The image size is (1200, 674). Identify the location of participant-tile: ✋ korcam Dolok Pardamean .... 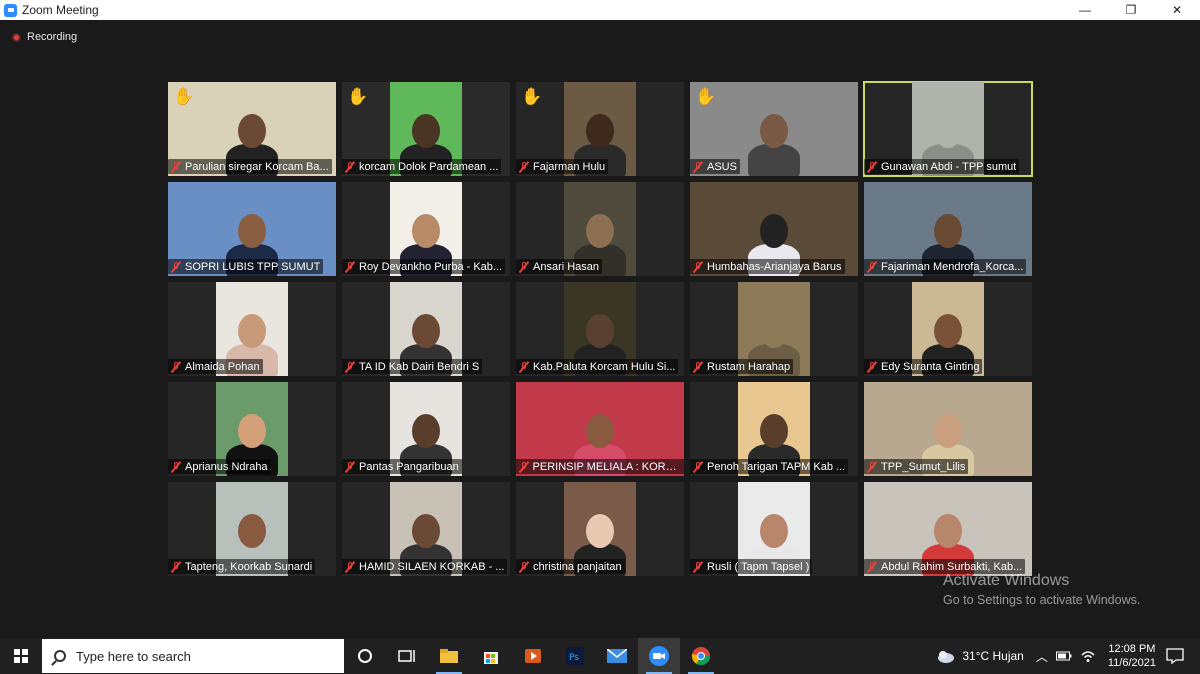
(426, 129).